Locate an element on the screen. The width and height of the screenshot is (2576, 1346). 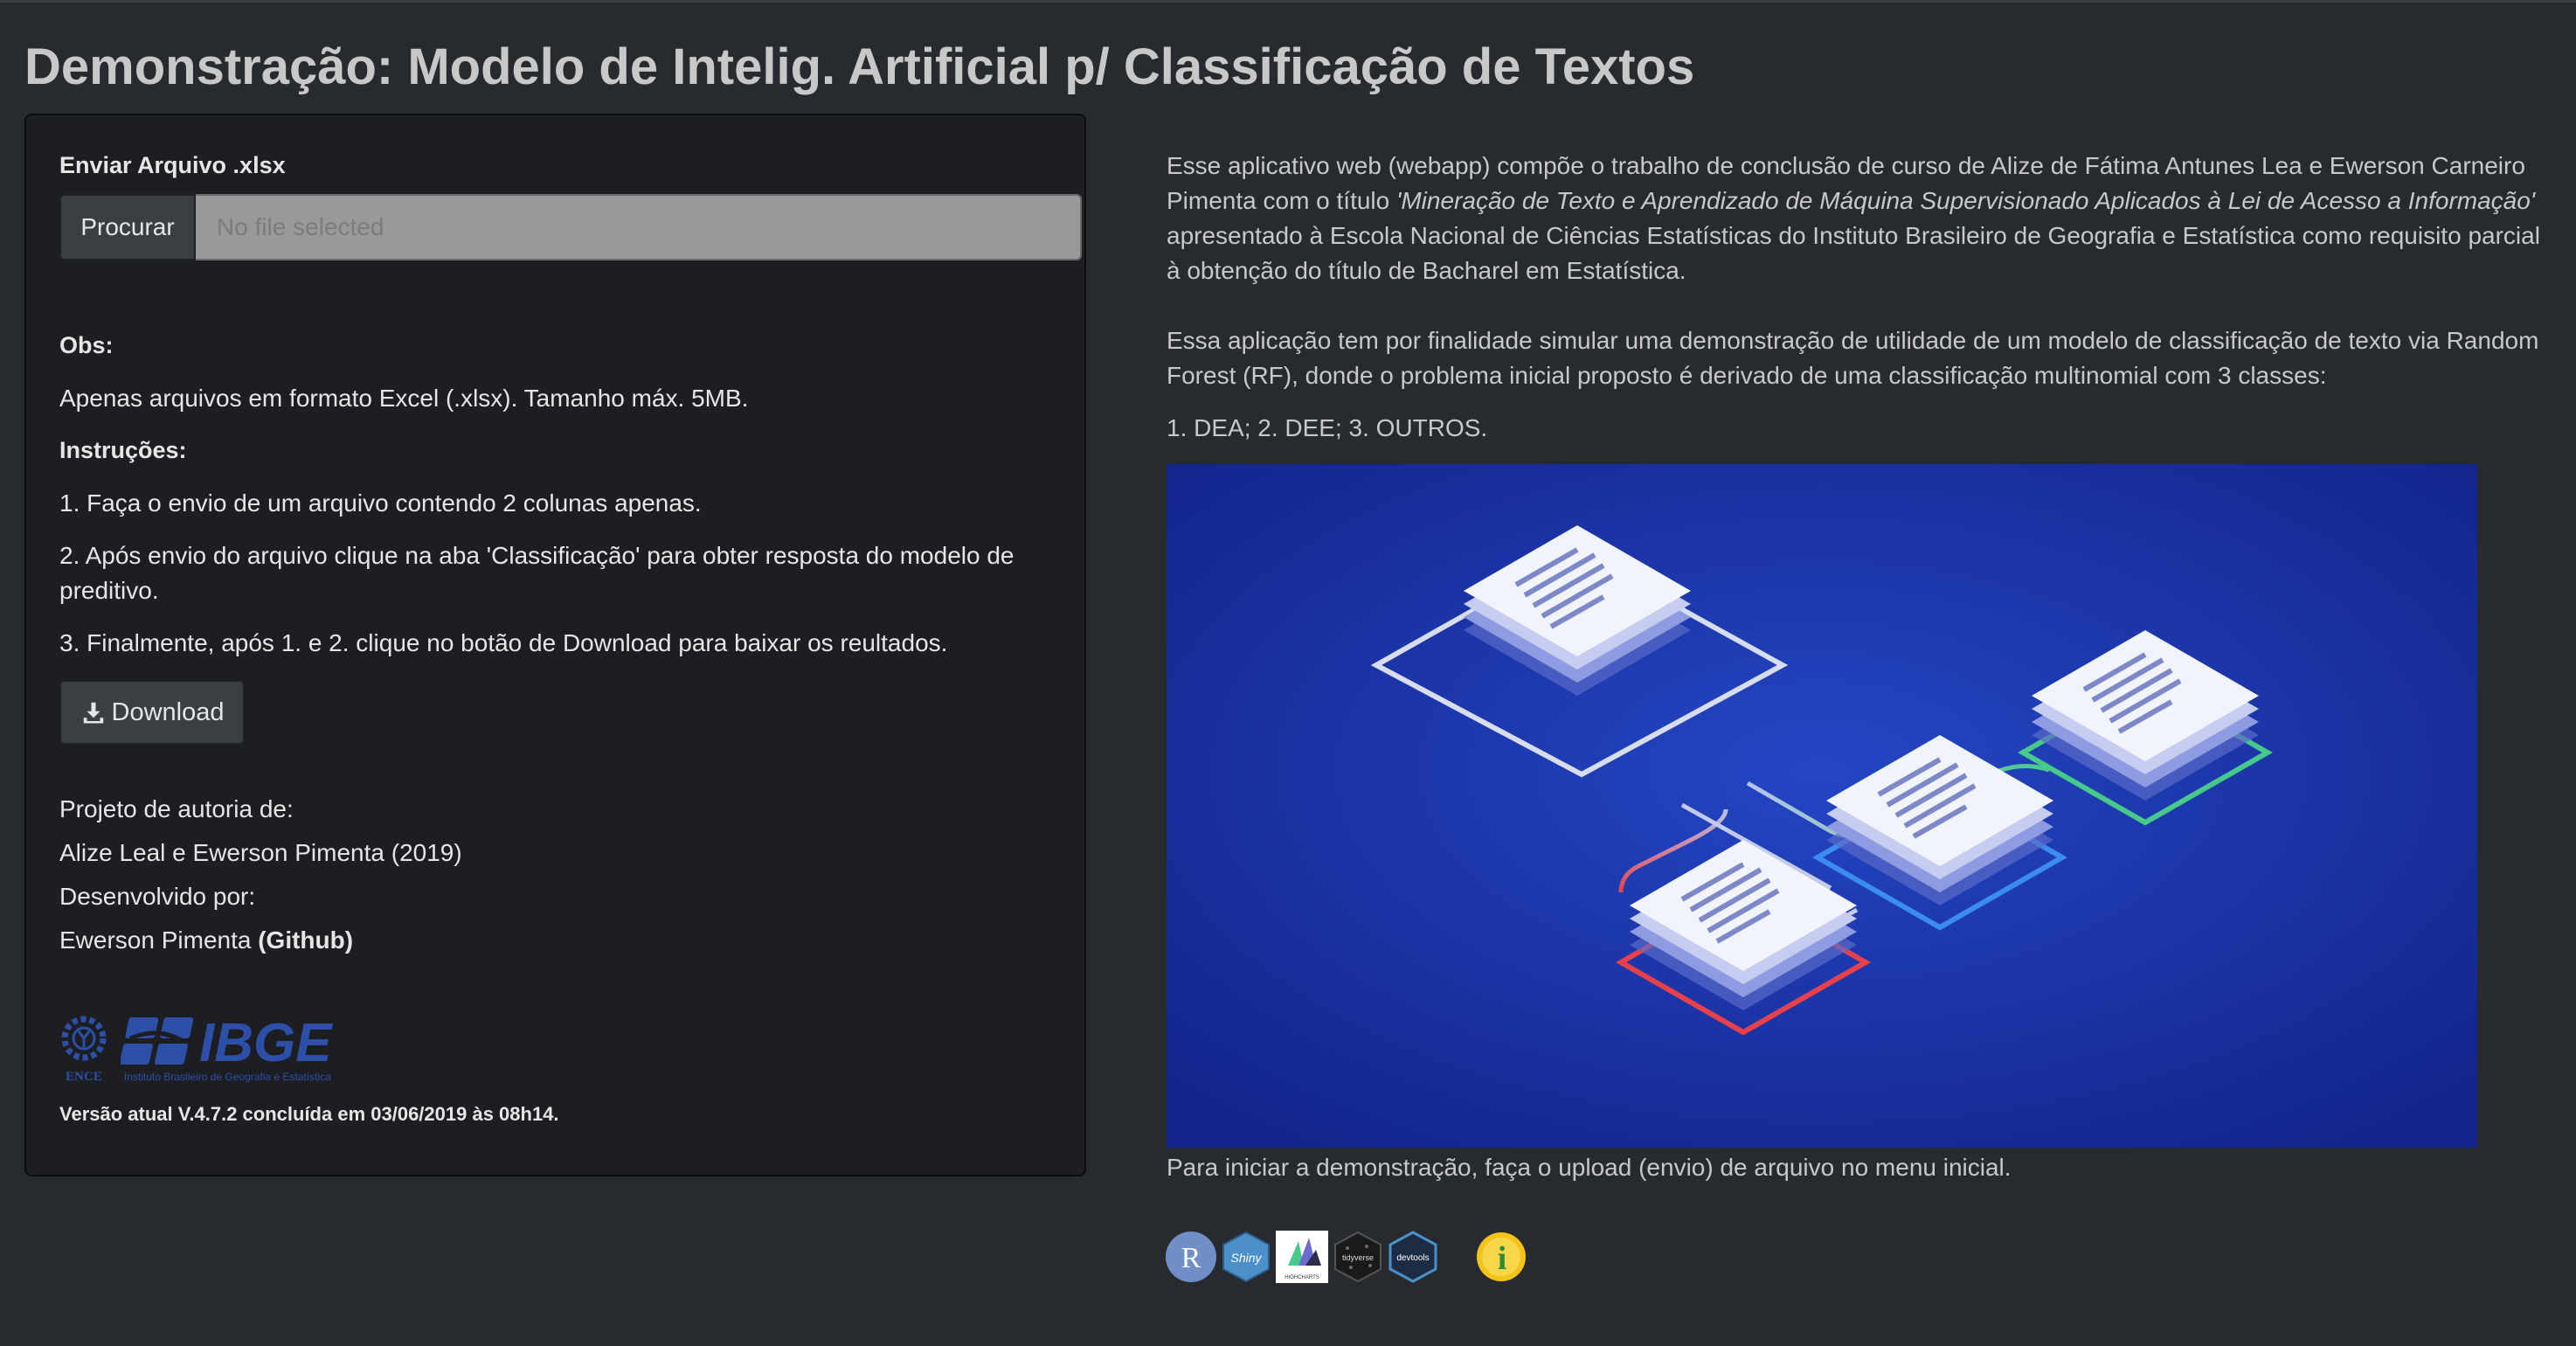
devtools-logo-icon: devtools is located at coordinates (1413, 1257).